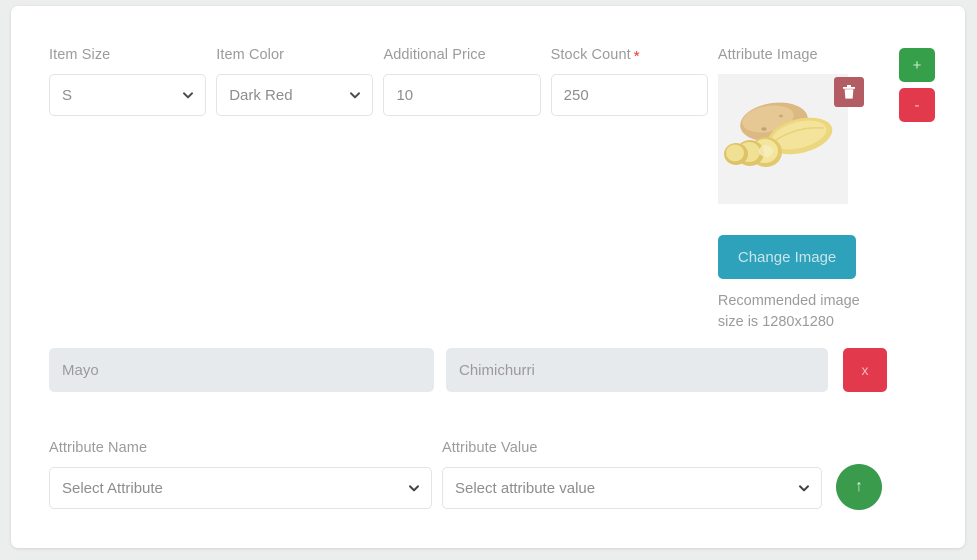  I want to click on item-color-group: Item Color Dark Red, so click(295, 81).